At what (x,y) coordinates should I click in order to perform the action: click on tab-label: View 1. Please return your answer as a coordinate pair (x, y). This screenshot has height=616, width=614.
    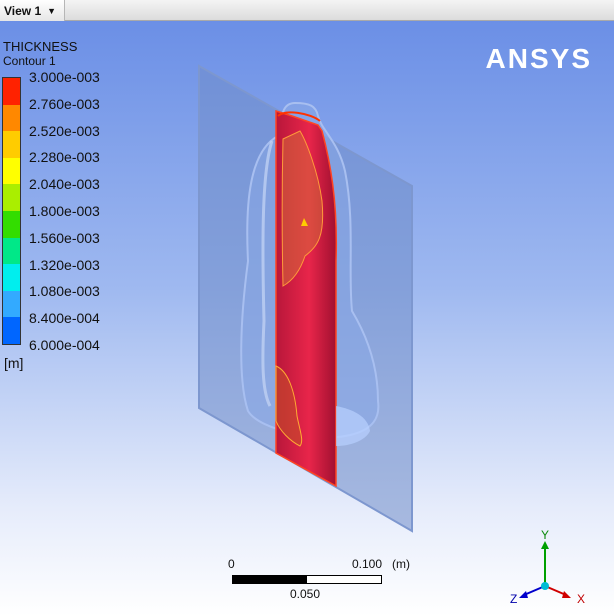
    Looking at the image, I should click on (23, 10).